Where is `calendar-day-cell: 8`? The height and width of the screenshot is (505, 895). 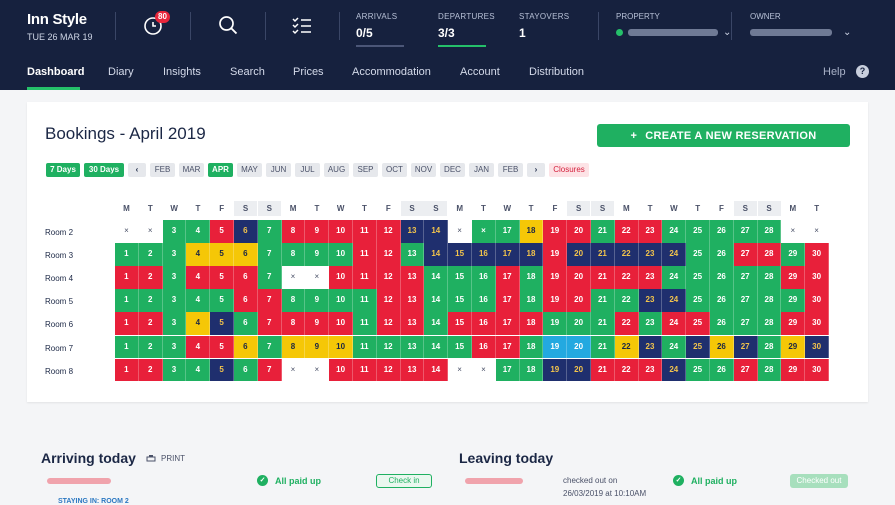 calendar-day-cell: 8 is located at coordinates (293, 300).